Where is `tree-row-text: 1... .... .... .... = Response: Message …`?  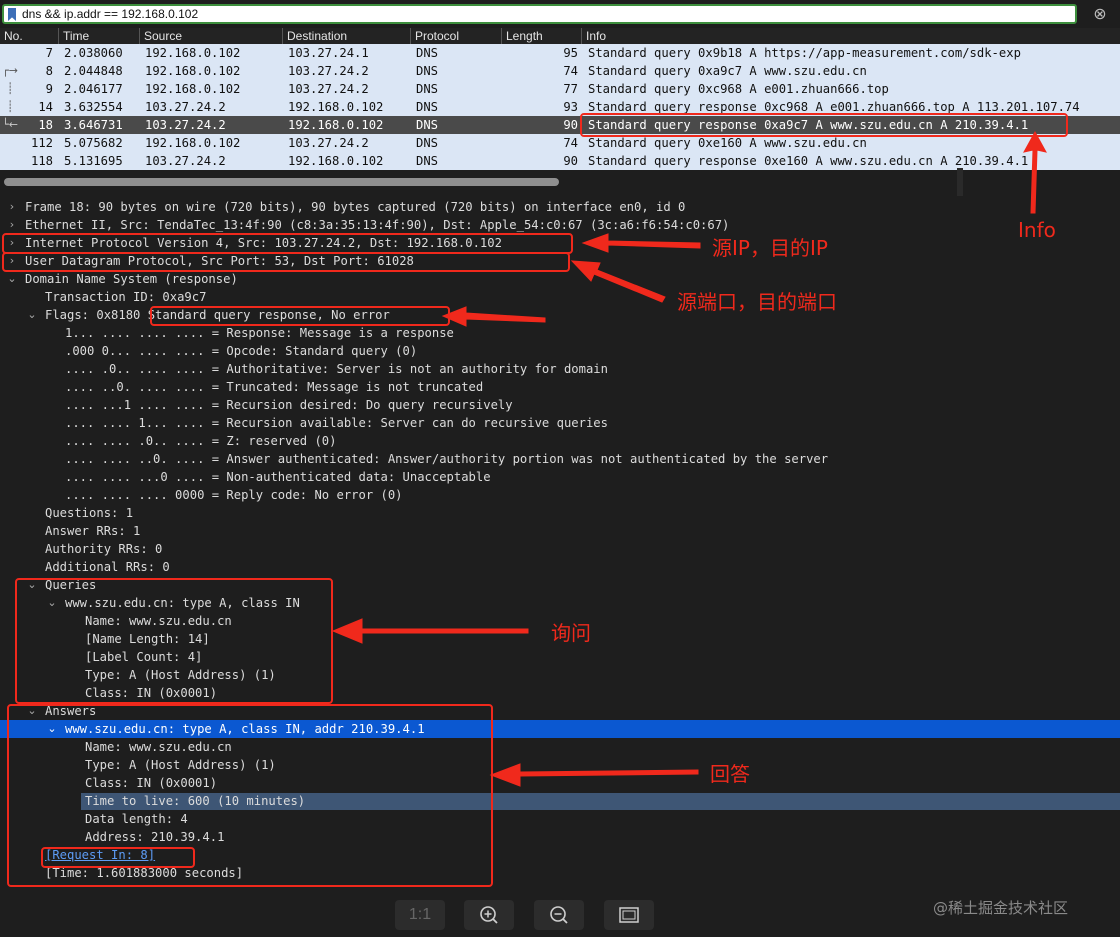
tree-row-text: 1... .... .... .... = Response: Message … is located at coordinates (259, 333).